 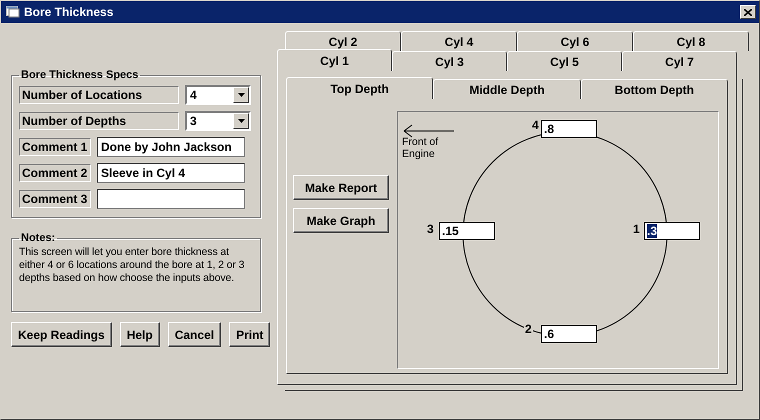 What do you see at coordinates (679, 61) in the screenshot?
I see `cylinder-tab: Cyl 7` at bounding box center [679, 61].